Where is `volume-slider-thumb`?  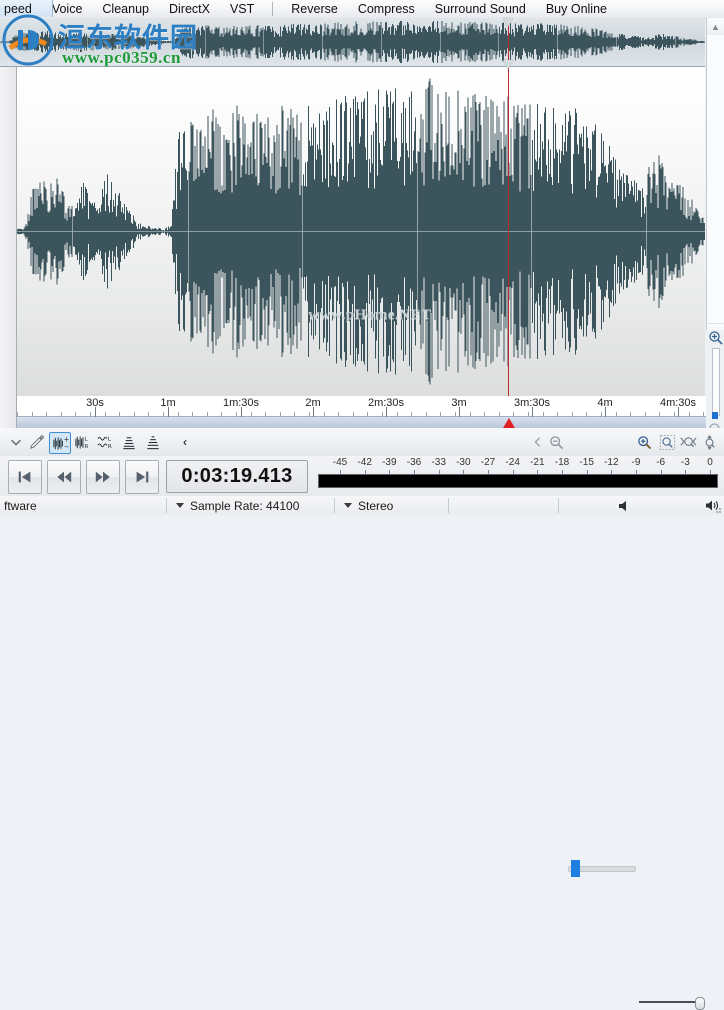
volume-slider-thumb is located at coordinates (700, 1003).